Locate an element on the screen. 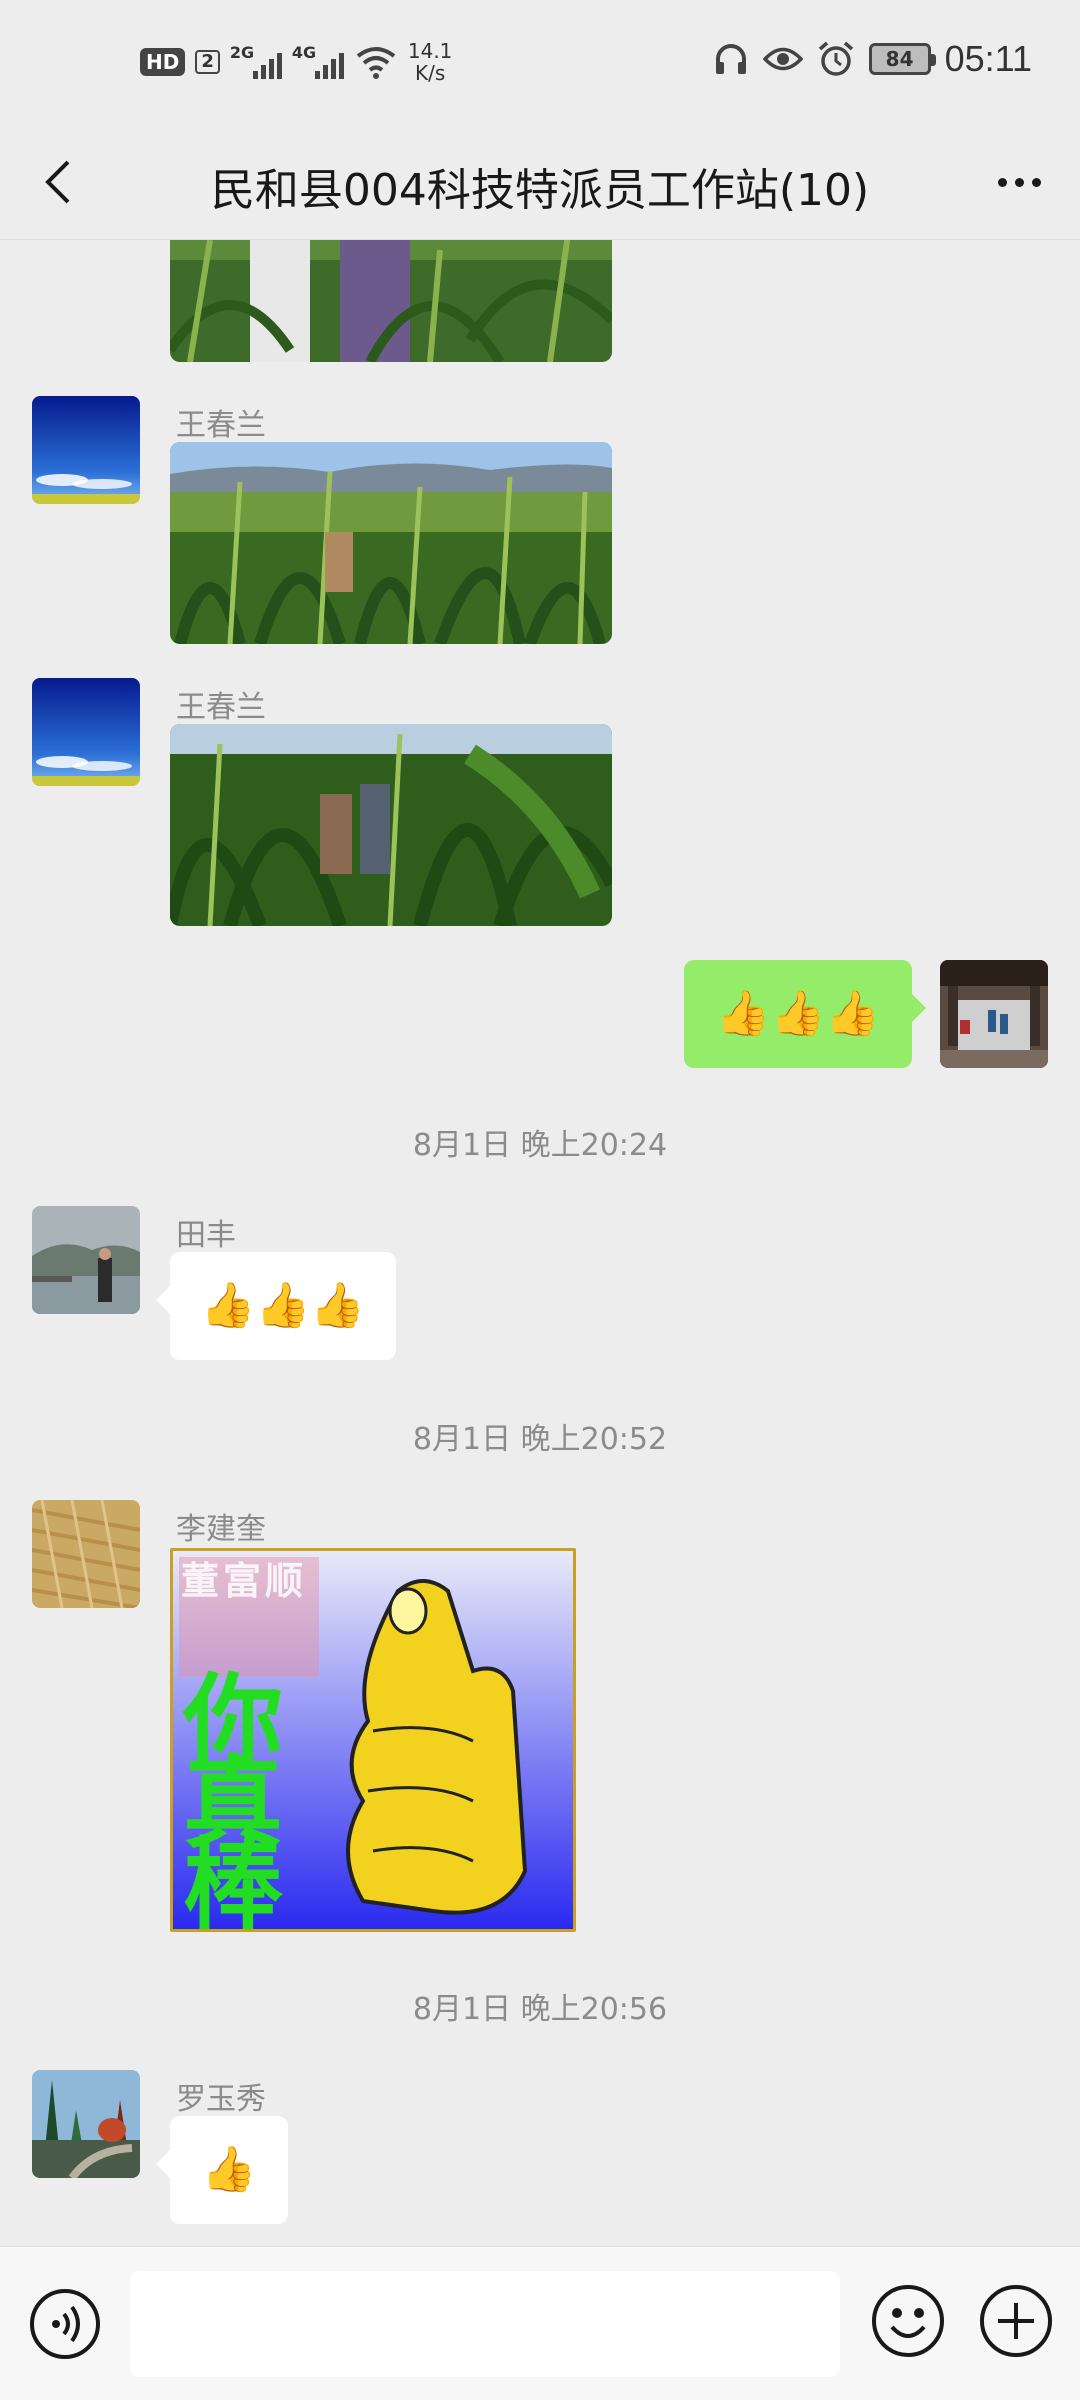  battery-icon: 84 is located at coordinates (902, 59).